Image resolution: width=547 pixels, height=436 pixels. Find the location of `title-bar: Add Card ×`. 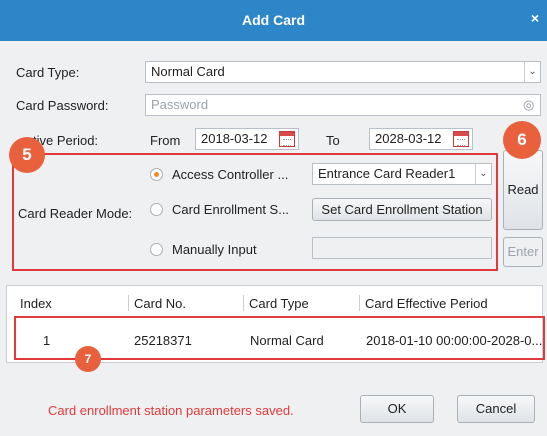

title-bar: Add Card × is located at coordinates (273, 20).